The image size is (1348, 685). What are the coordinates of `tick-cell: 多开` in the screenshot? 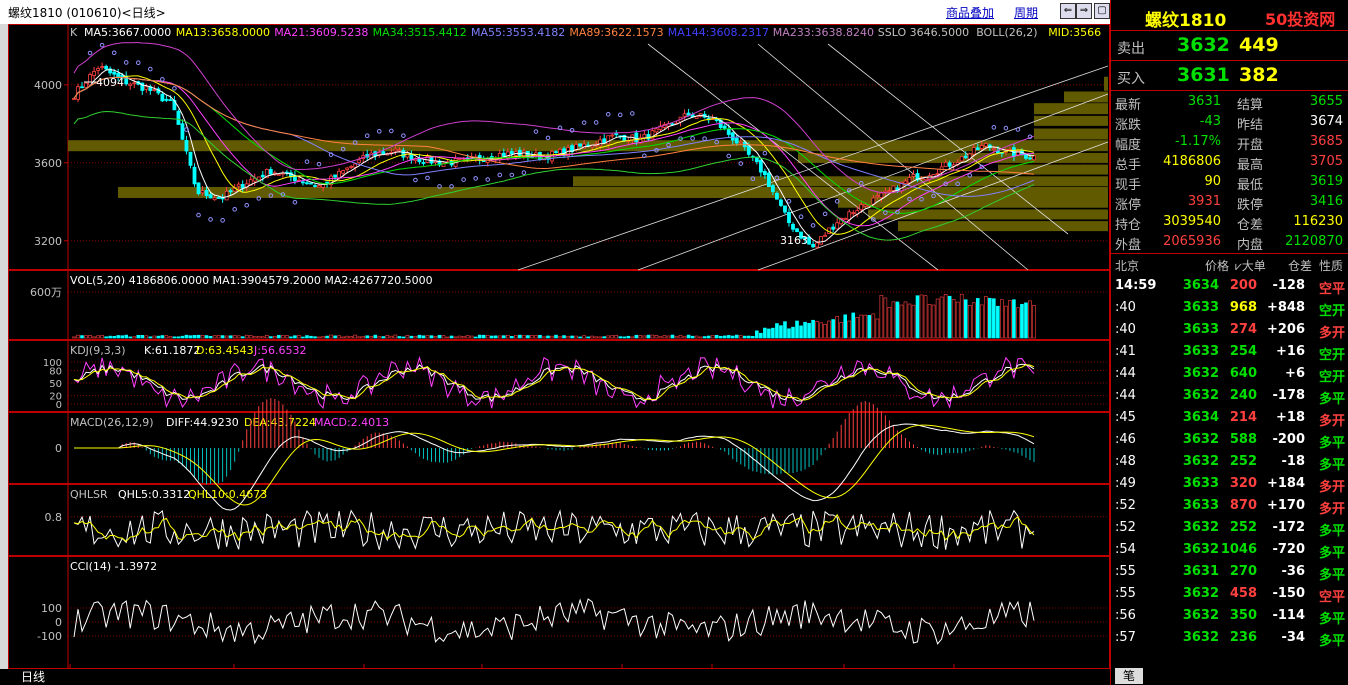 It's located at (1332, 421).